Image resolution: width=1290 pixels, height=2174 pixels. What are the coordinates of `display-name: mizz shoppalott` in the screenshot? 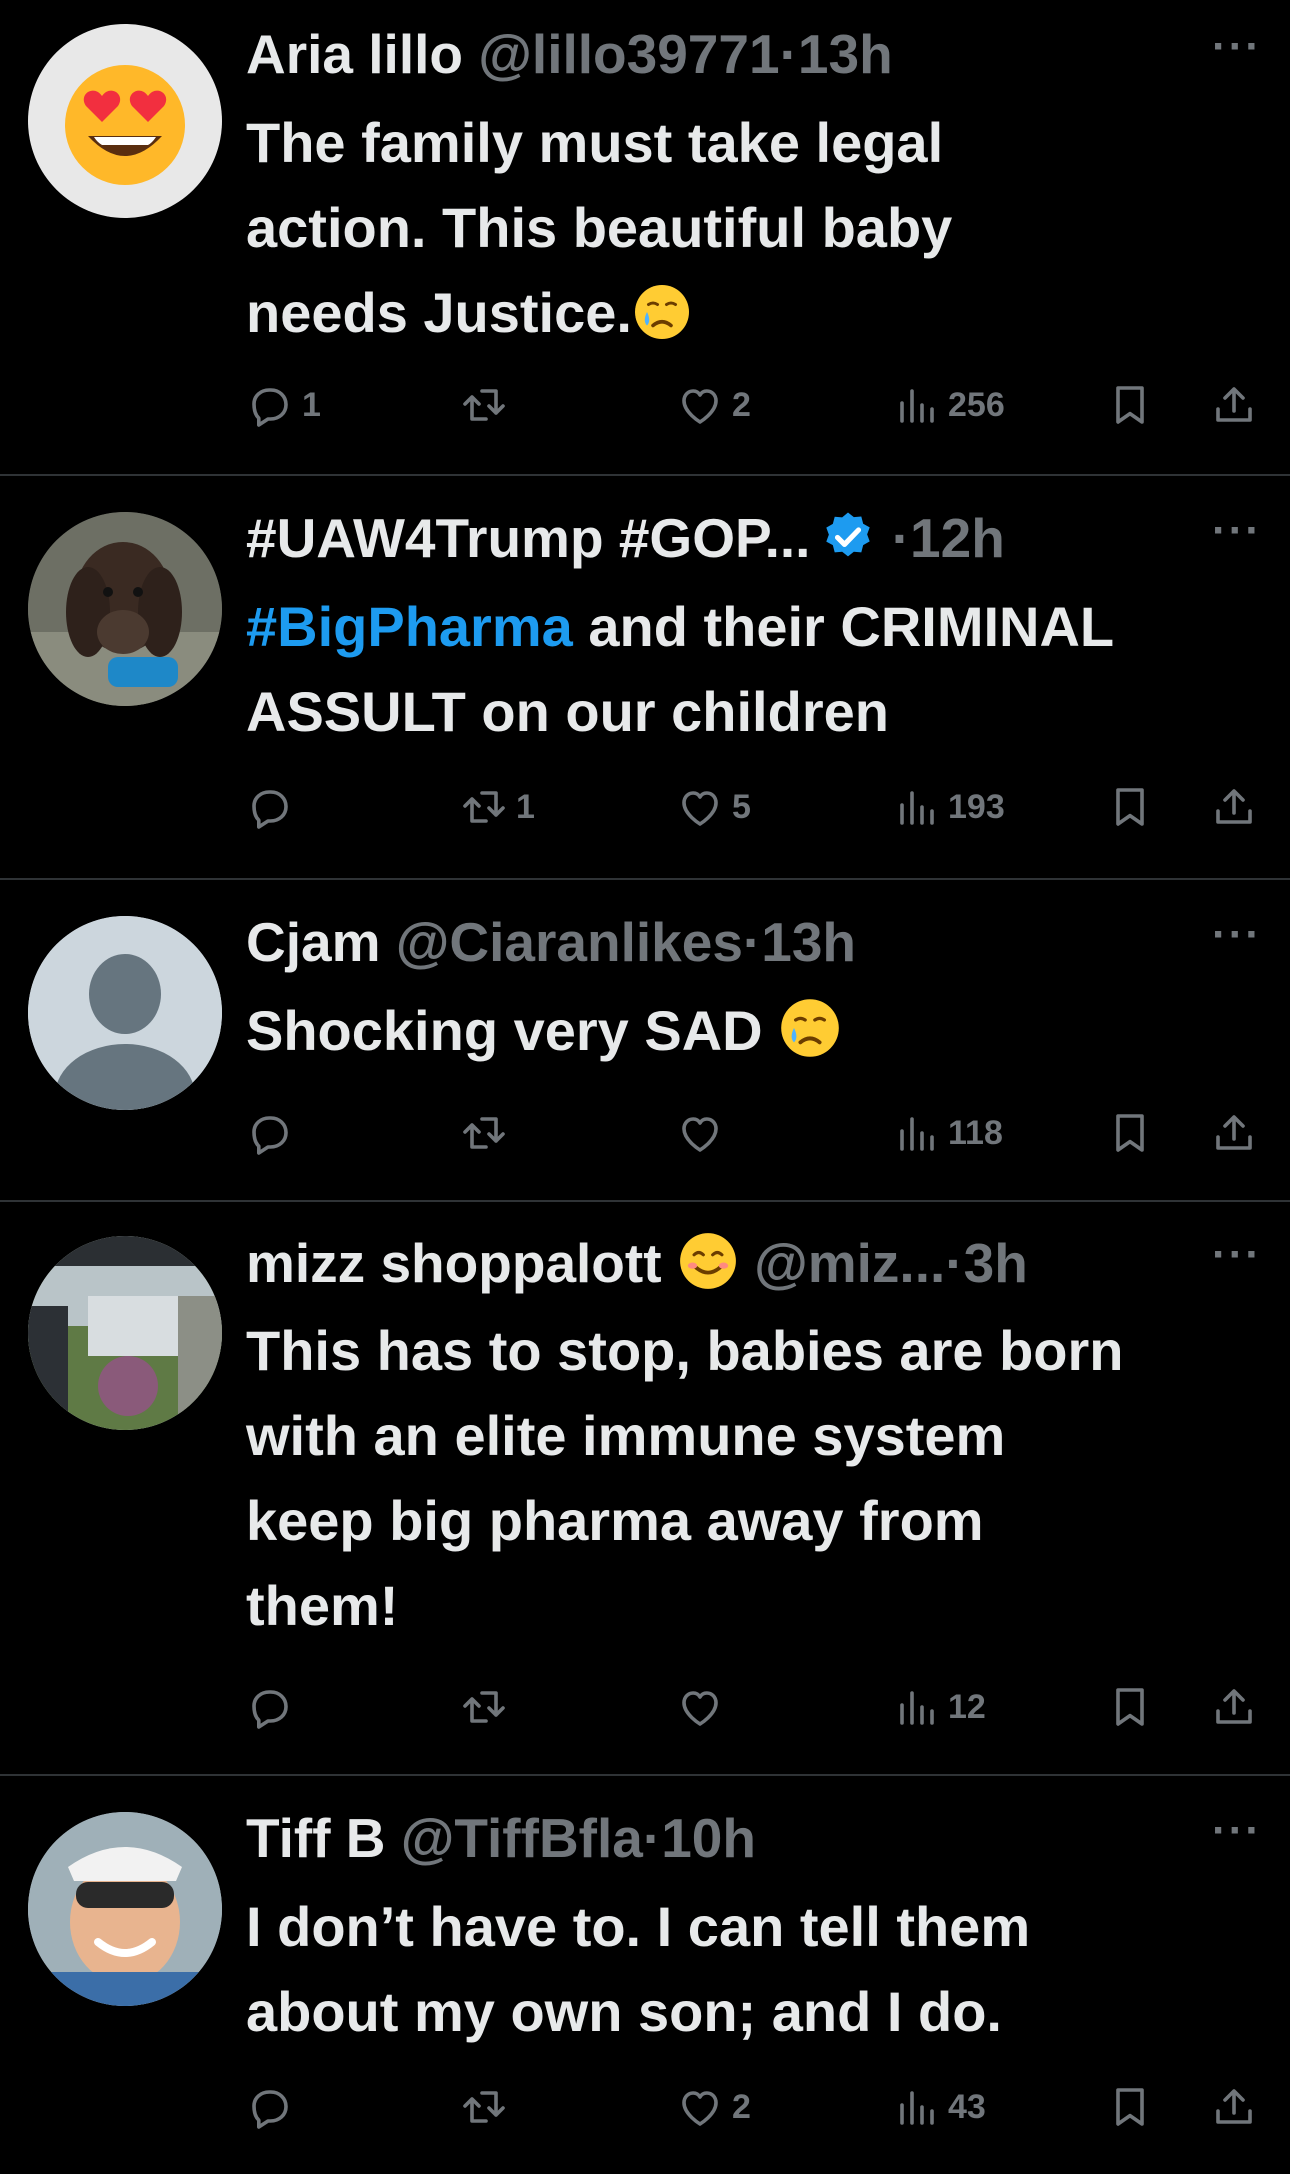 It's located at (454, 1263).